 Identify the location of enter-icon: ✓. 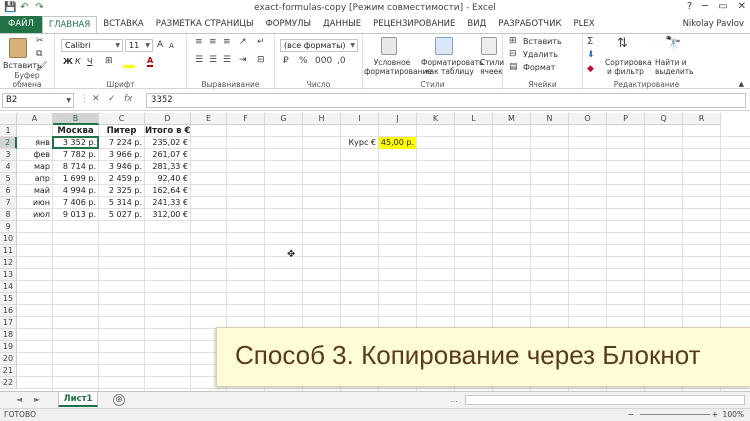
(112, 99).